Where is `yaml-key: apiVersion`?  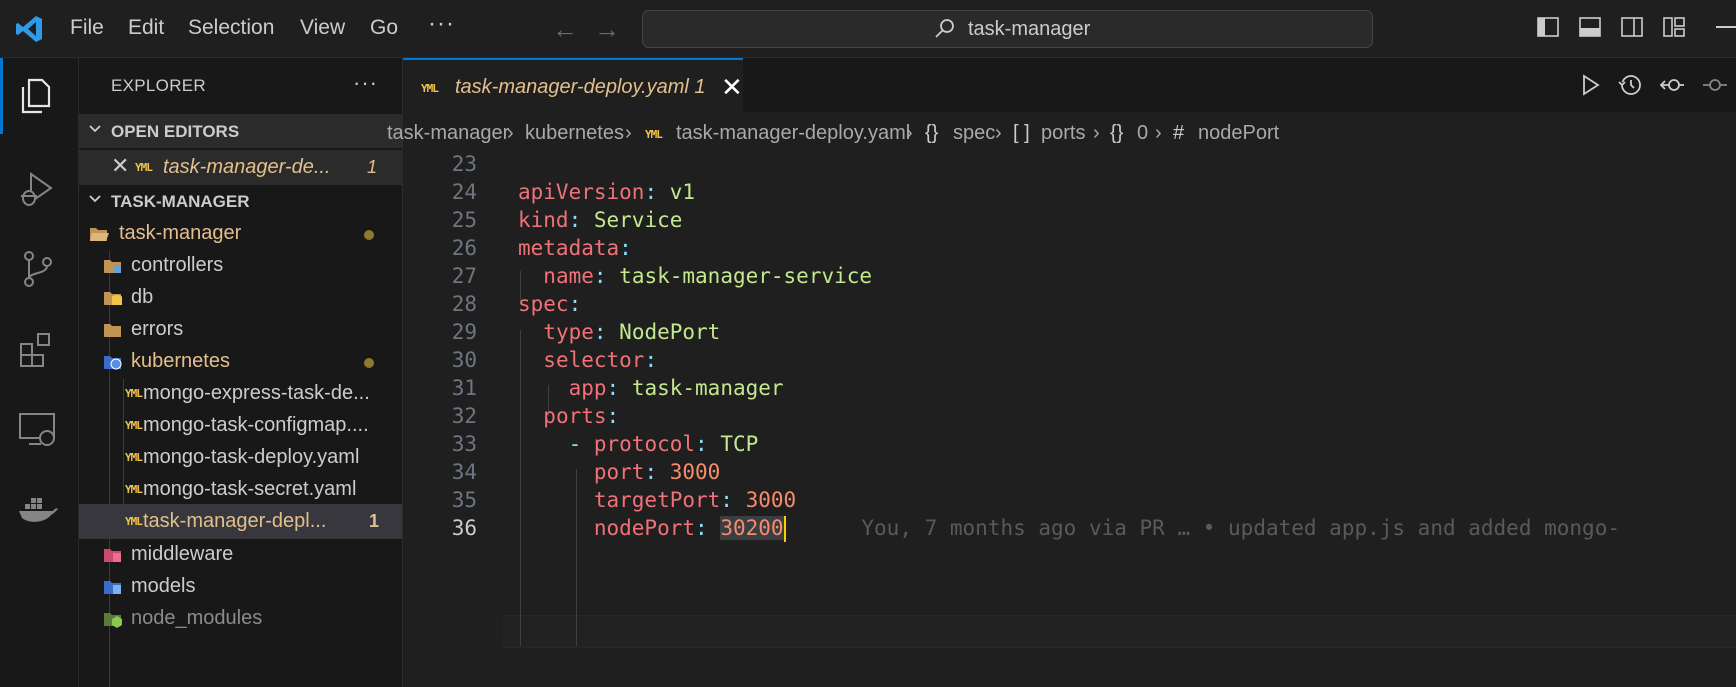
yaml-key: apiVersion is located at coordinates (581, 192).